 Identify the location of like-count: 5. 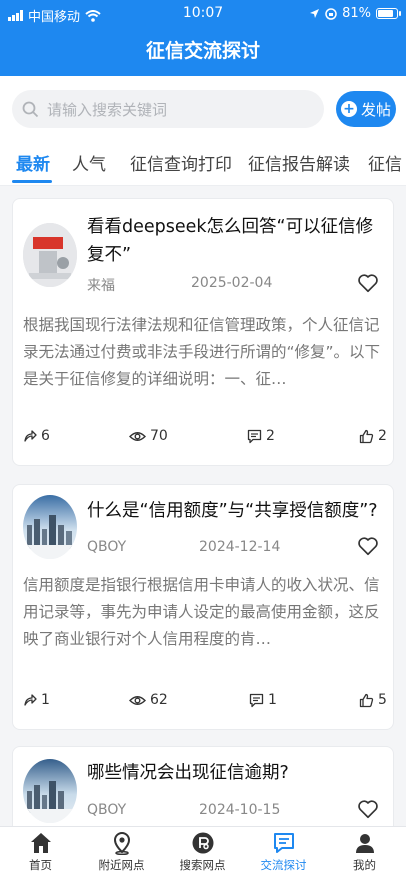
(373, 700).